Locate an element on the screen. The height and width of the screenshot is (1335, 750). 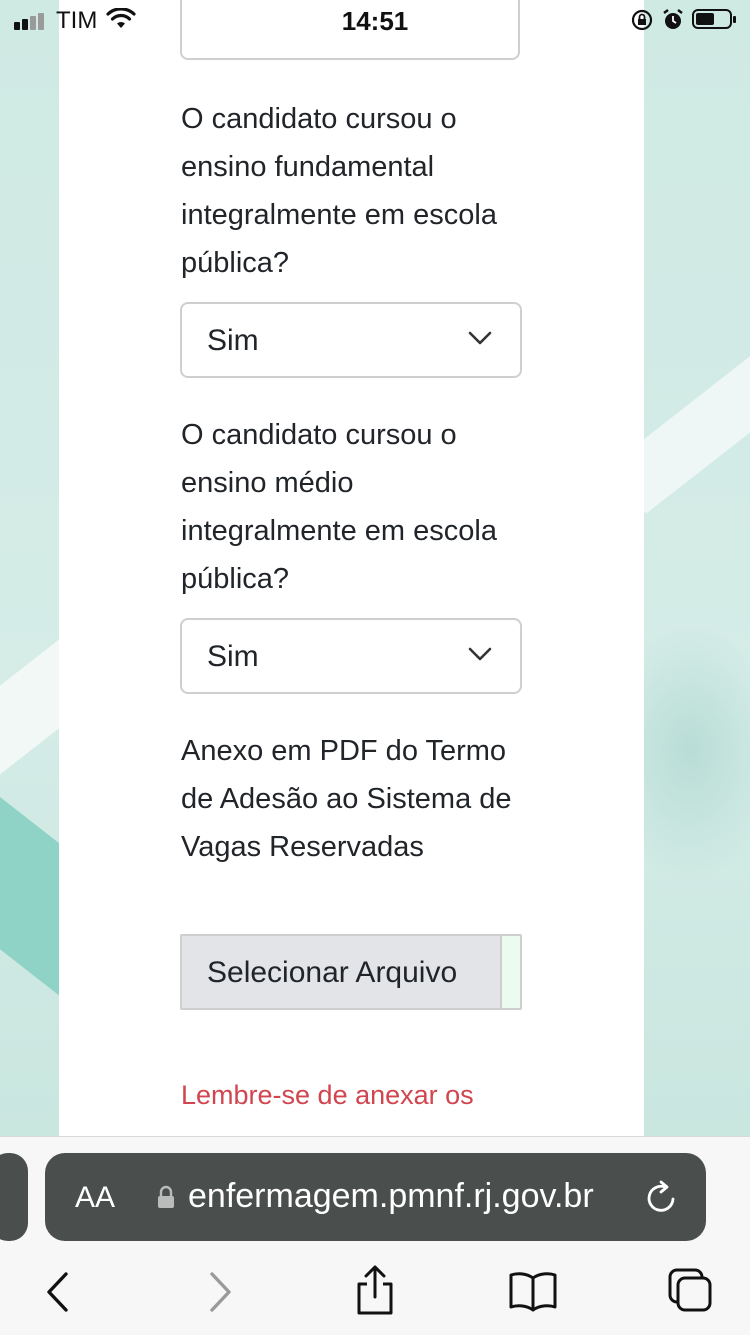
attachment-reminder: Lembre-se de anexar os is located at coordinates (327, 1095).